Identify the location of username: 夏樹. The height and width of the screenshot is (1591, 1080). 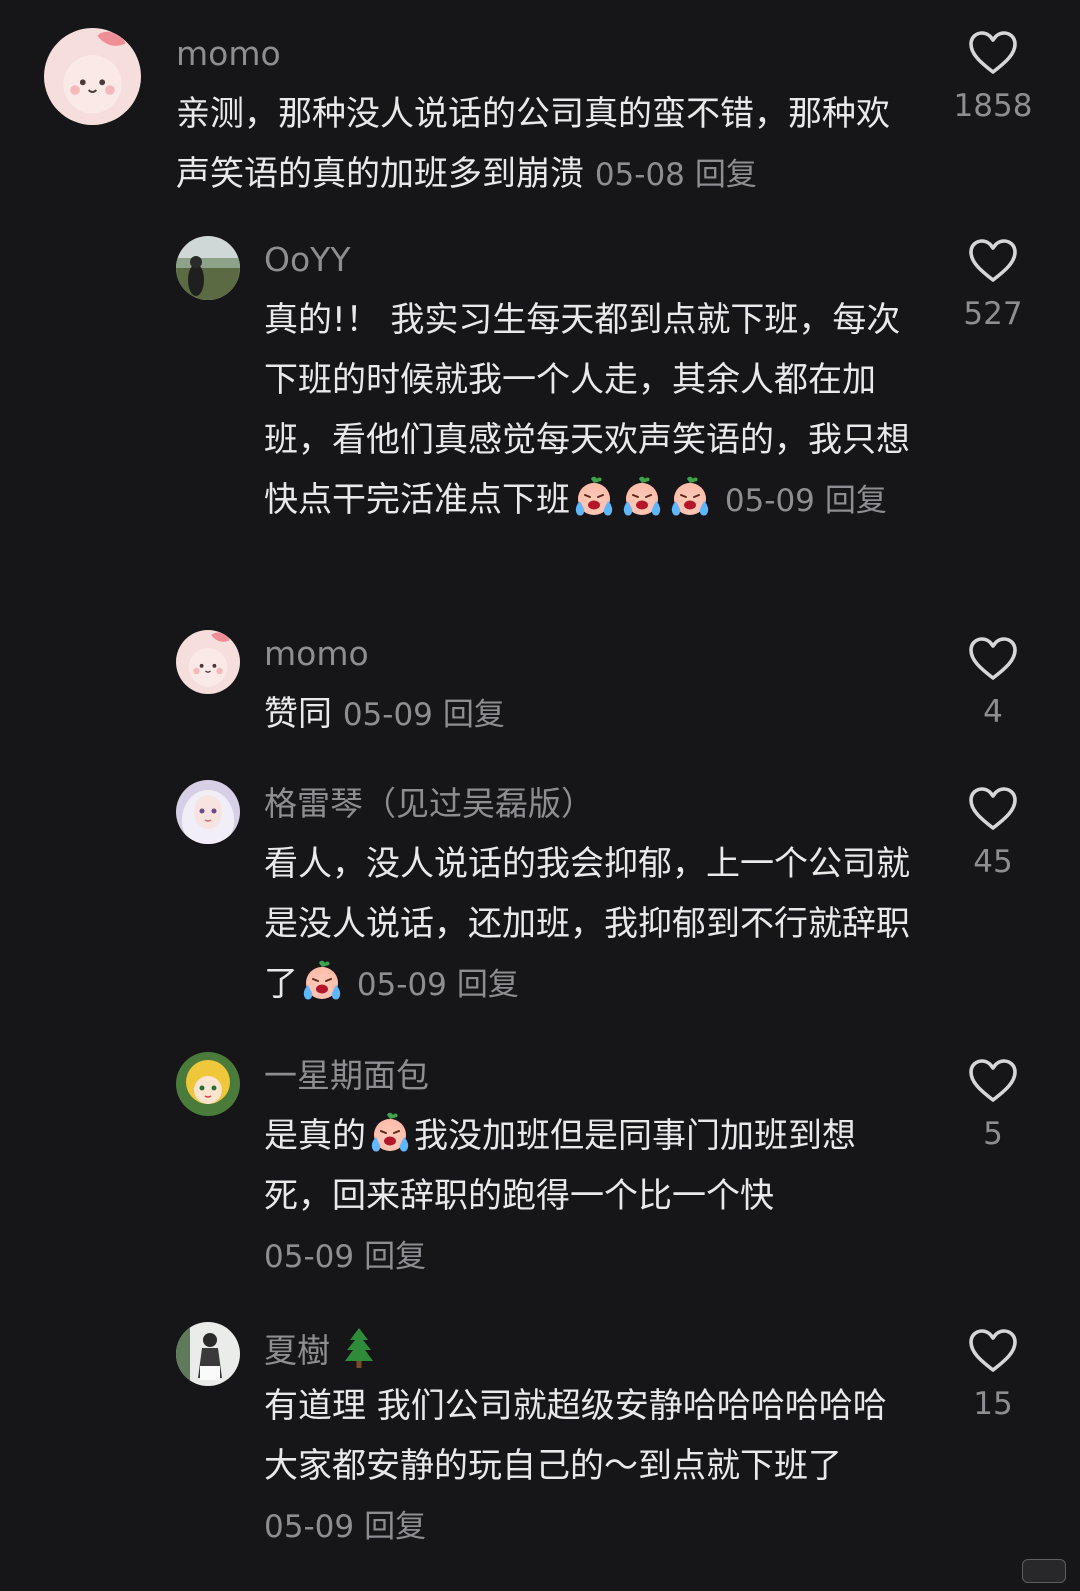
(320, 1348).